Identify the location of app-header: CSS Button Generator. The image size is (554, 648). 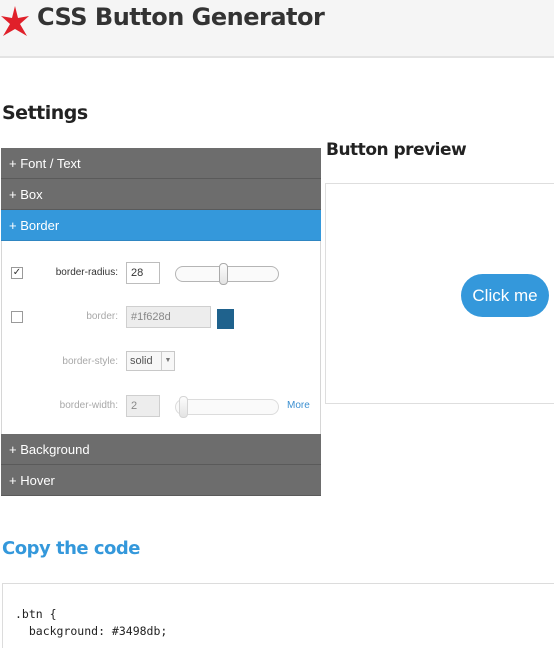
(277, 29).